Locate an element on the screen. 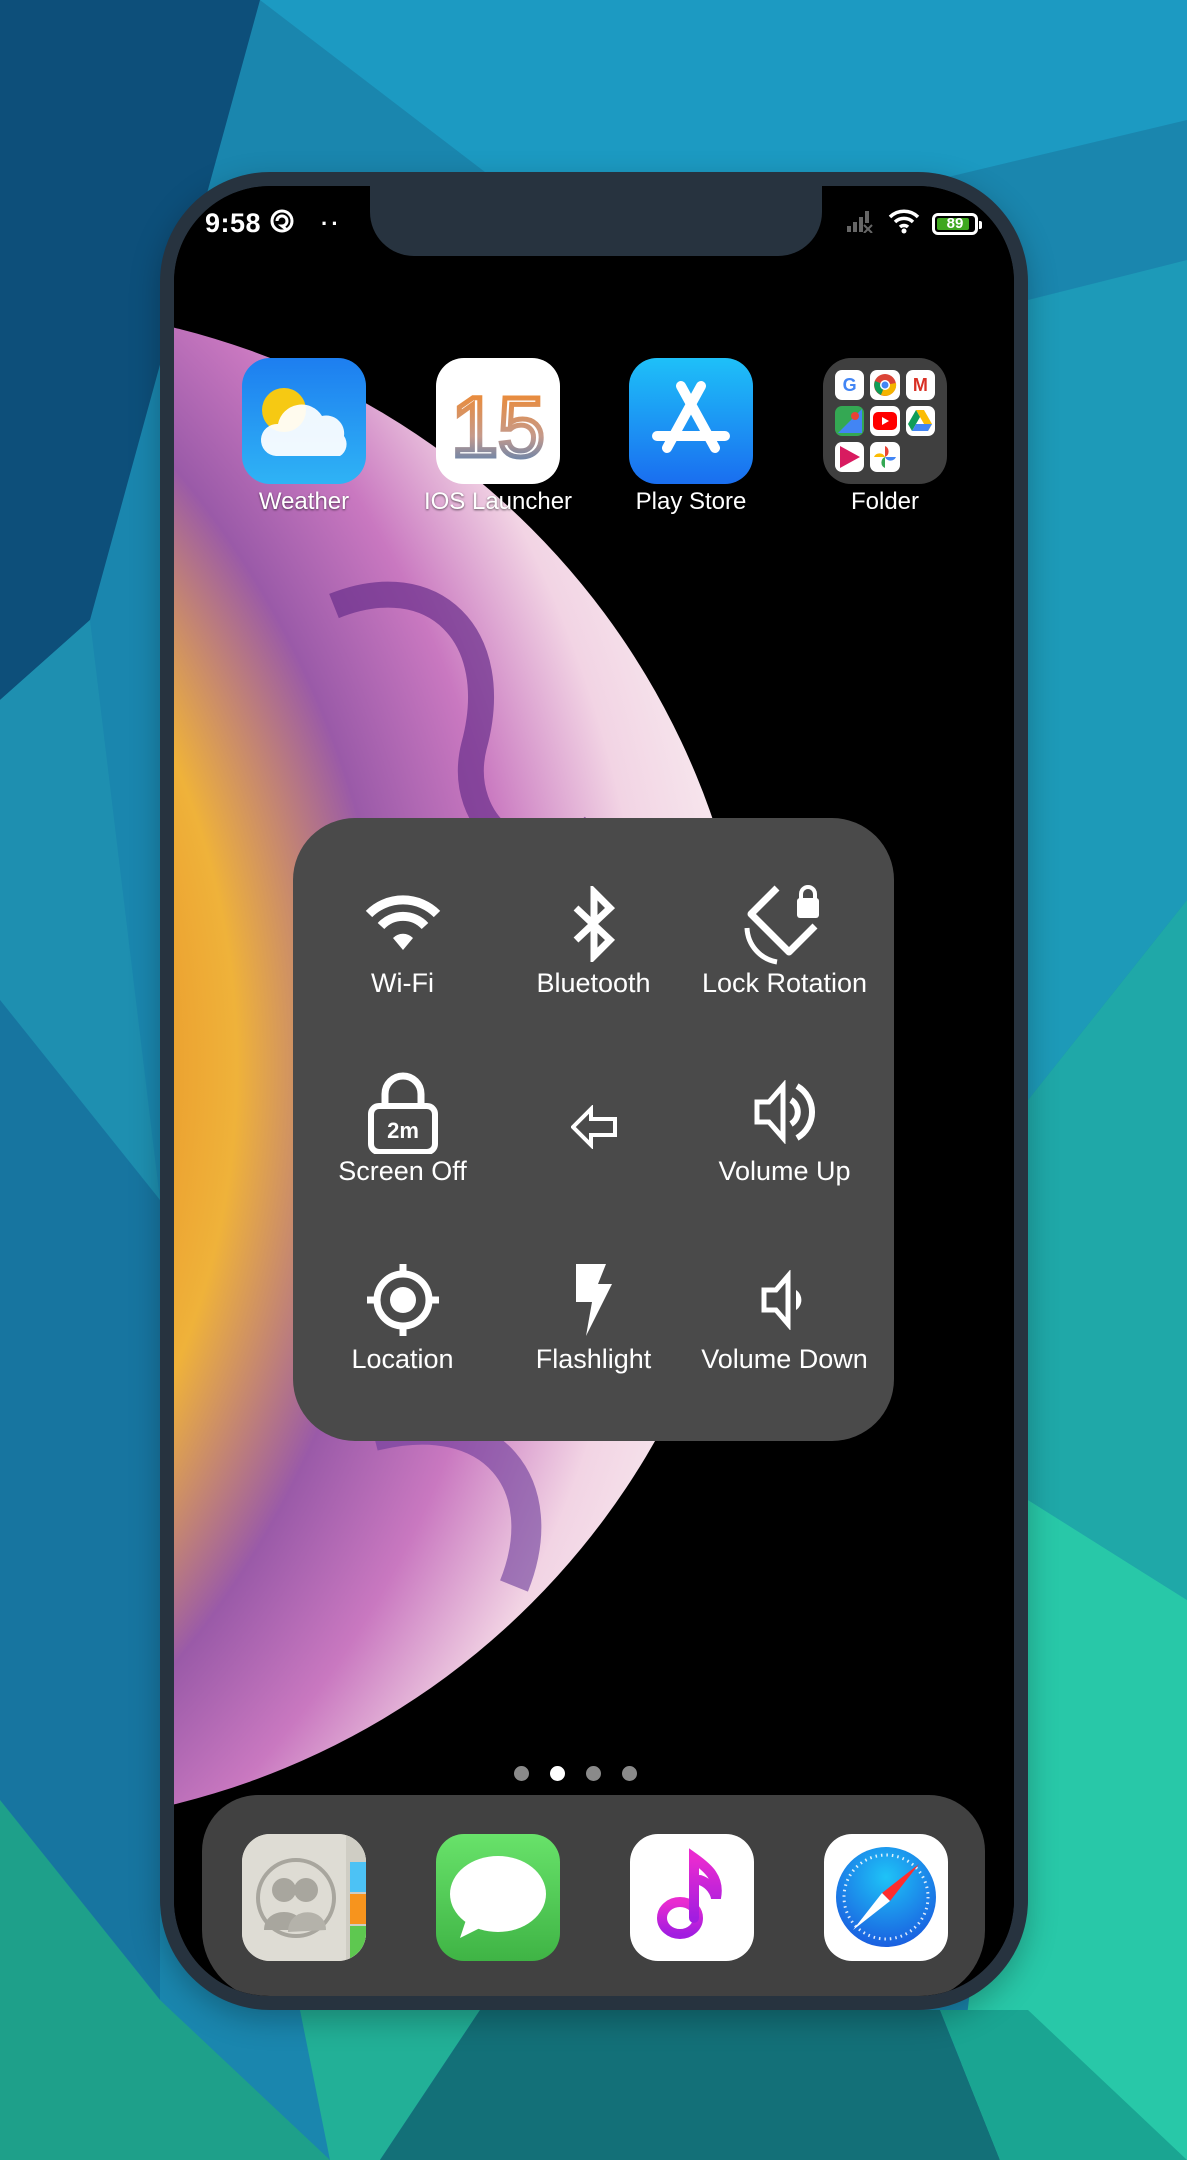  status-bar-left: 9:58 ·· is located at coordinates (273, 223).